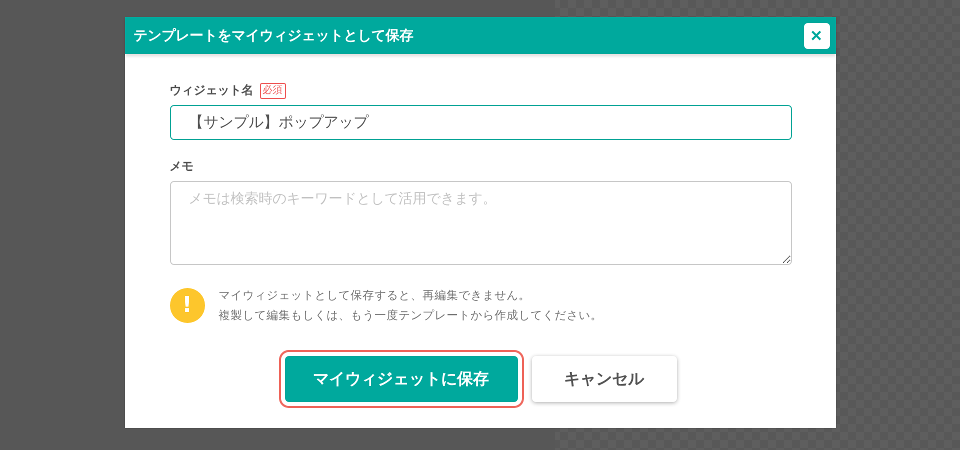  I want to click on warning-text: マイウィジェットとして保存すると、再編集できません。, so click(375, 295).